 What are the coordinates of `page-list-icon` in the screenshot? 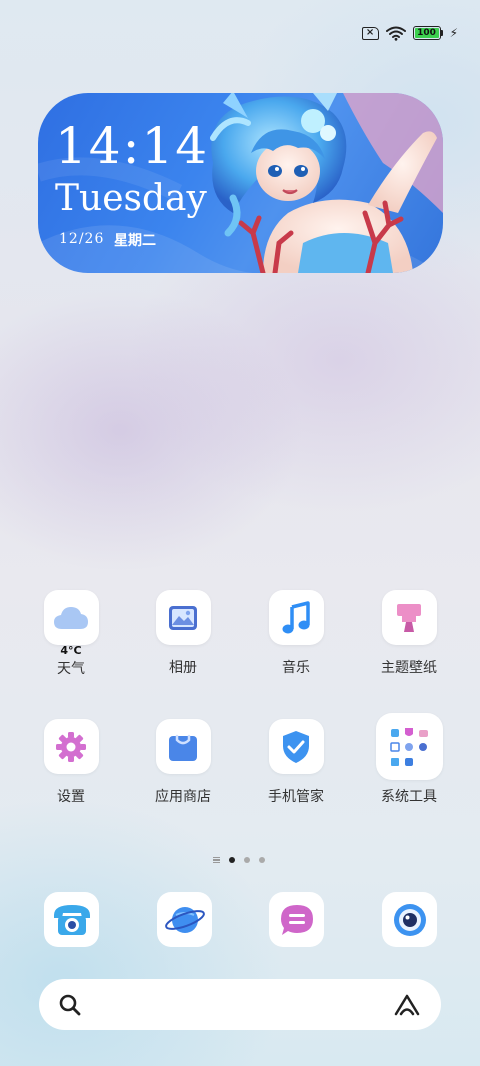 It's located at (216, 860).